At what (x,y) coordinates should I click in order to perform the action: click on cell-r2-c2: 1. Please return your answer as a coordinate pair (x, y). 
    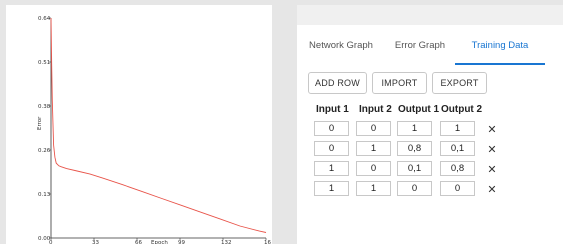
    Looking at the image, I should click on (373, 148).